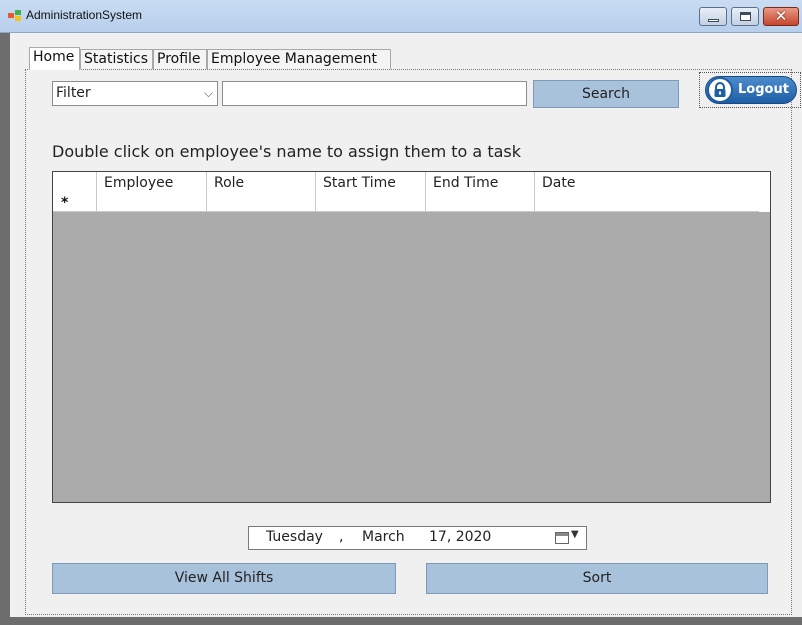 The height and width of the screenshot is (625, 802). What do you see at coordinates (383, 537) in the screenshot?
I see `date-month: March` at bounding box center [383, 537].